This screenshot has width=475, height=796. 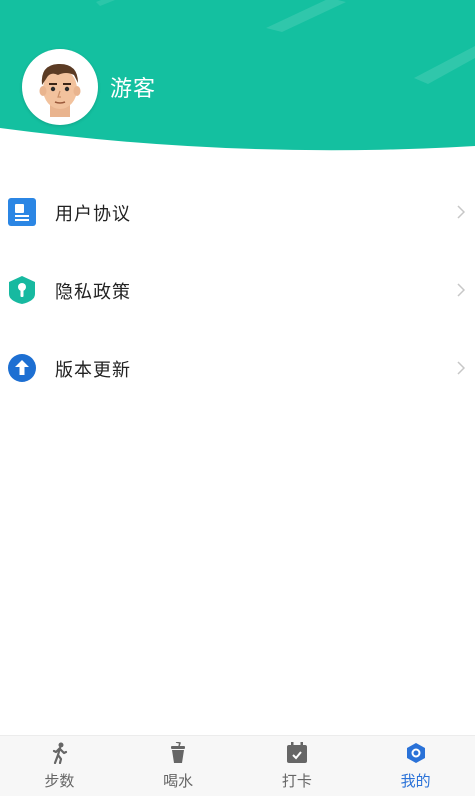 I want to click on menu-item-label: 版本更新, so click(x=93, y=370).